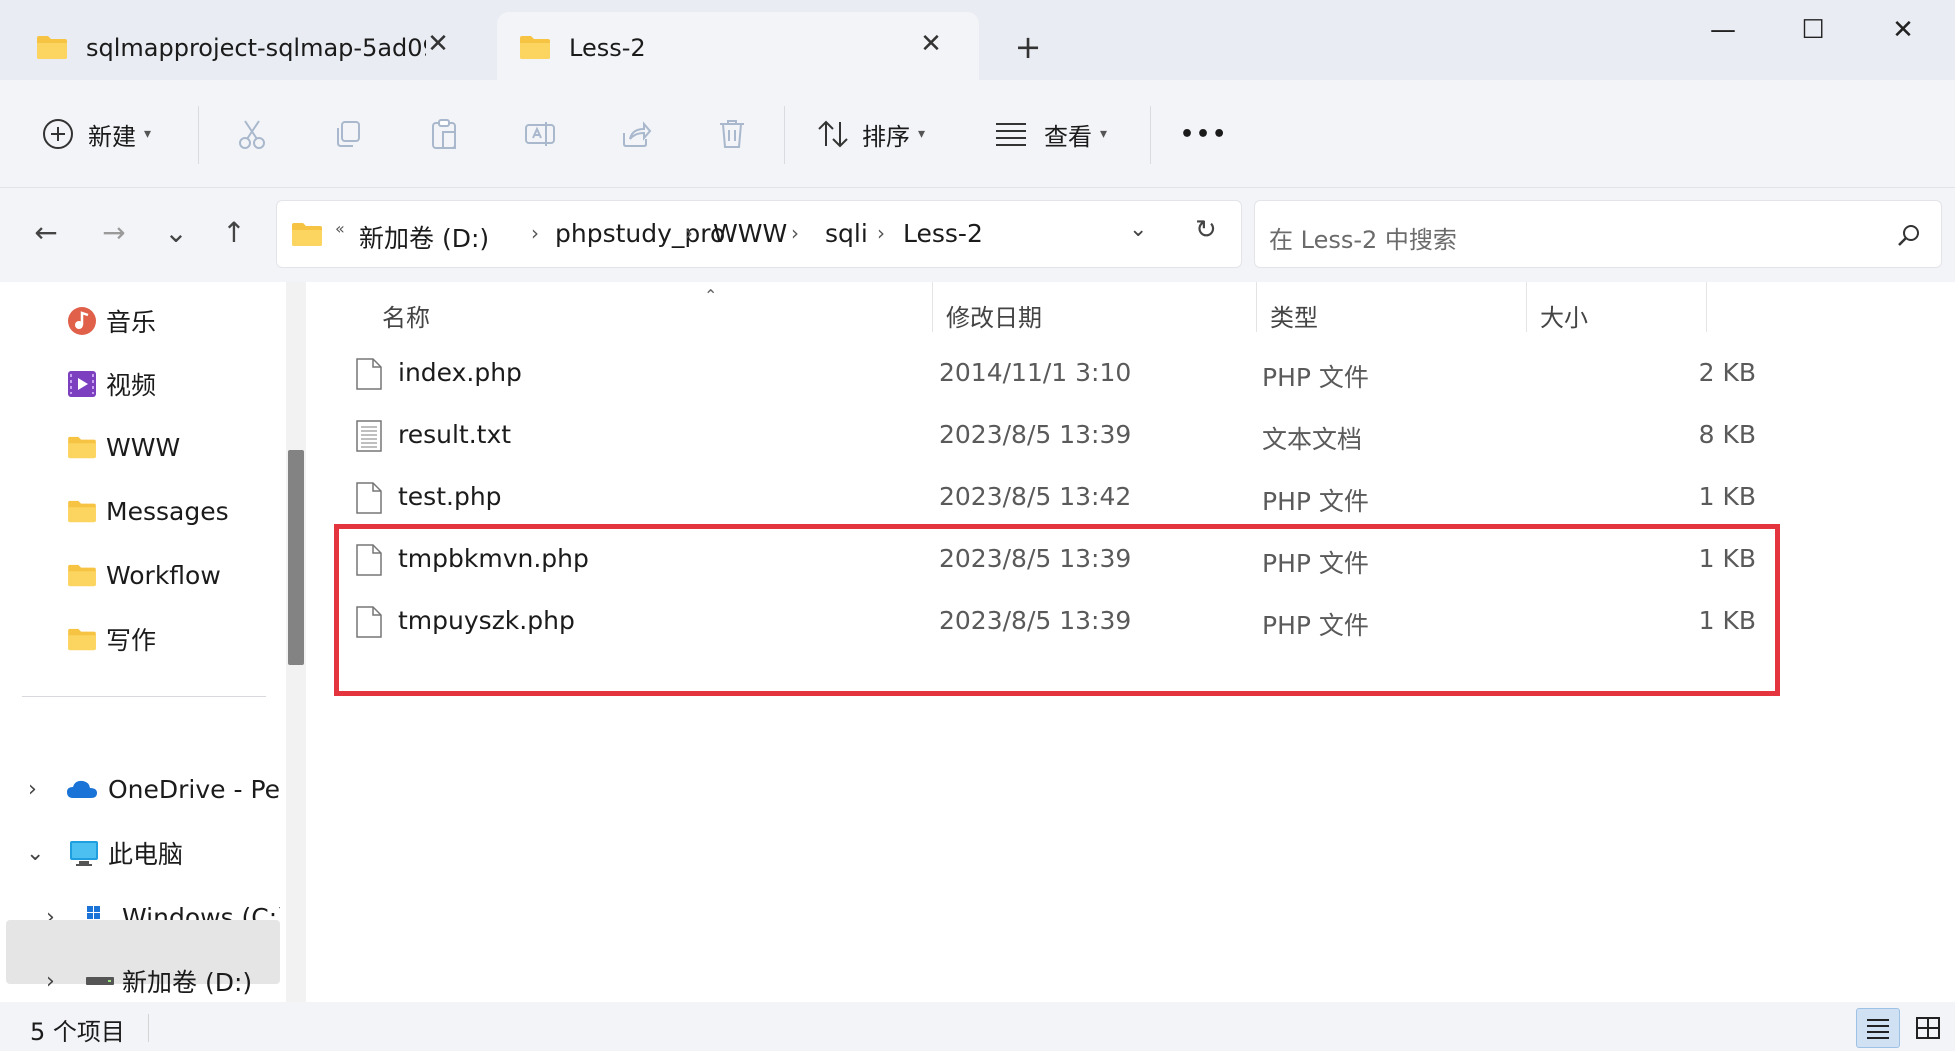 The height and width of the screenshot is (1051, 1955). I want to click on file-size: 8 KB, so click(1727, 434).